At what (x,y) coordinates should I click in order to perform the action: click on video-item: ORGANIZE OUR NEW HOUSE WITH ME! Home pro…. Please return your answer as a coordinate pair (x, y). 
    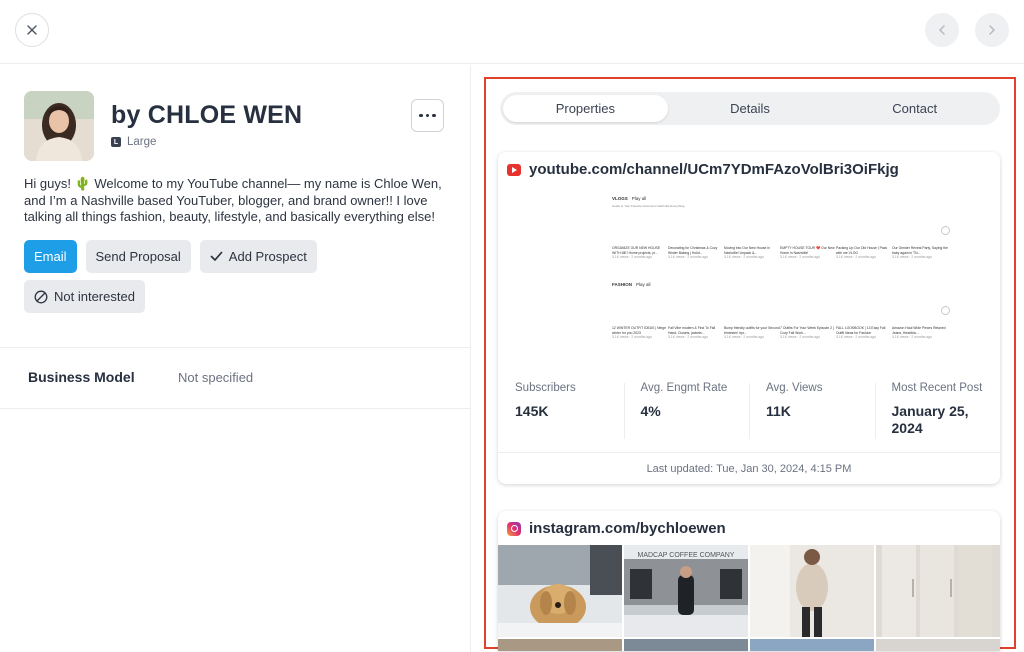
    Looking at the image, I should click on (636, 253).